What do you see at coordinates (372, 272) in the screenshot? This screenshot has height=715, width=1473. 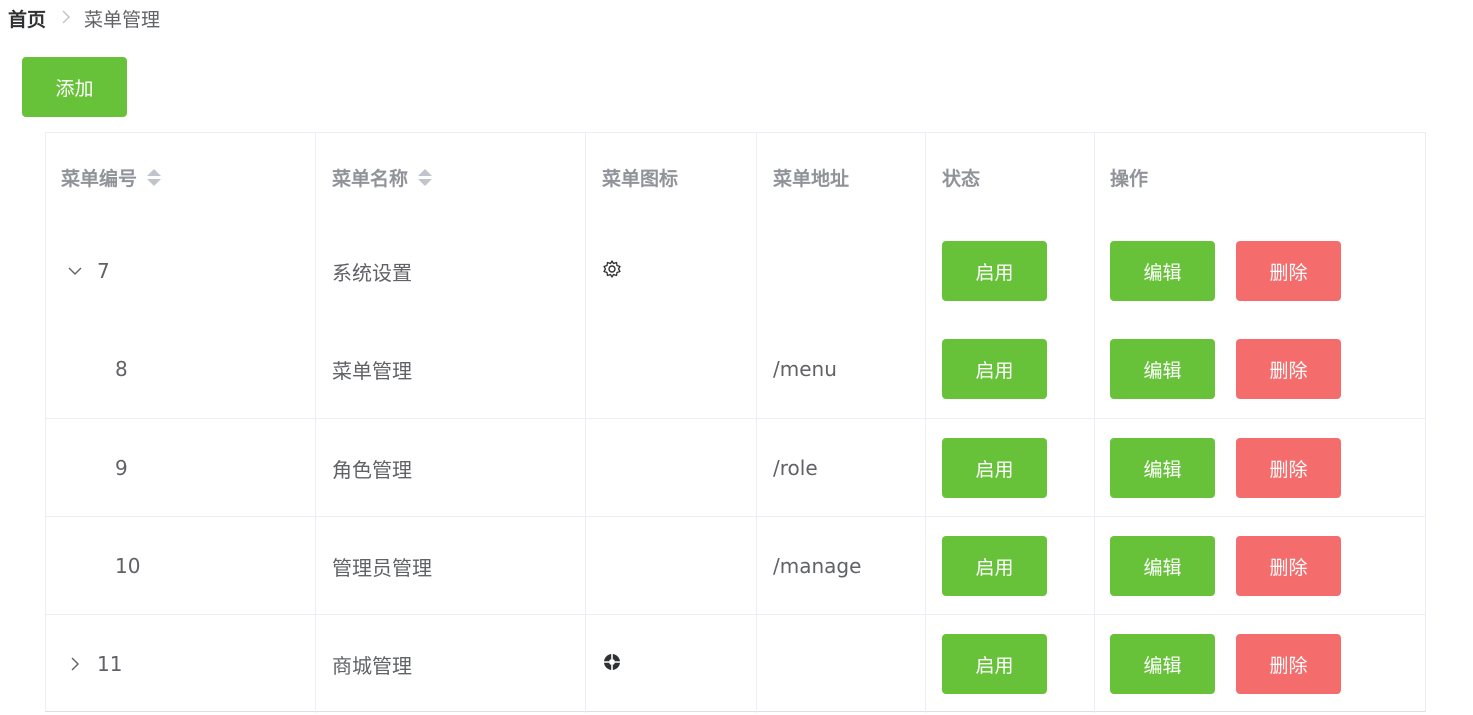 I see `row-name: 系统设置` at bounding box center [372, 272].